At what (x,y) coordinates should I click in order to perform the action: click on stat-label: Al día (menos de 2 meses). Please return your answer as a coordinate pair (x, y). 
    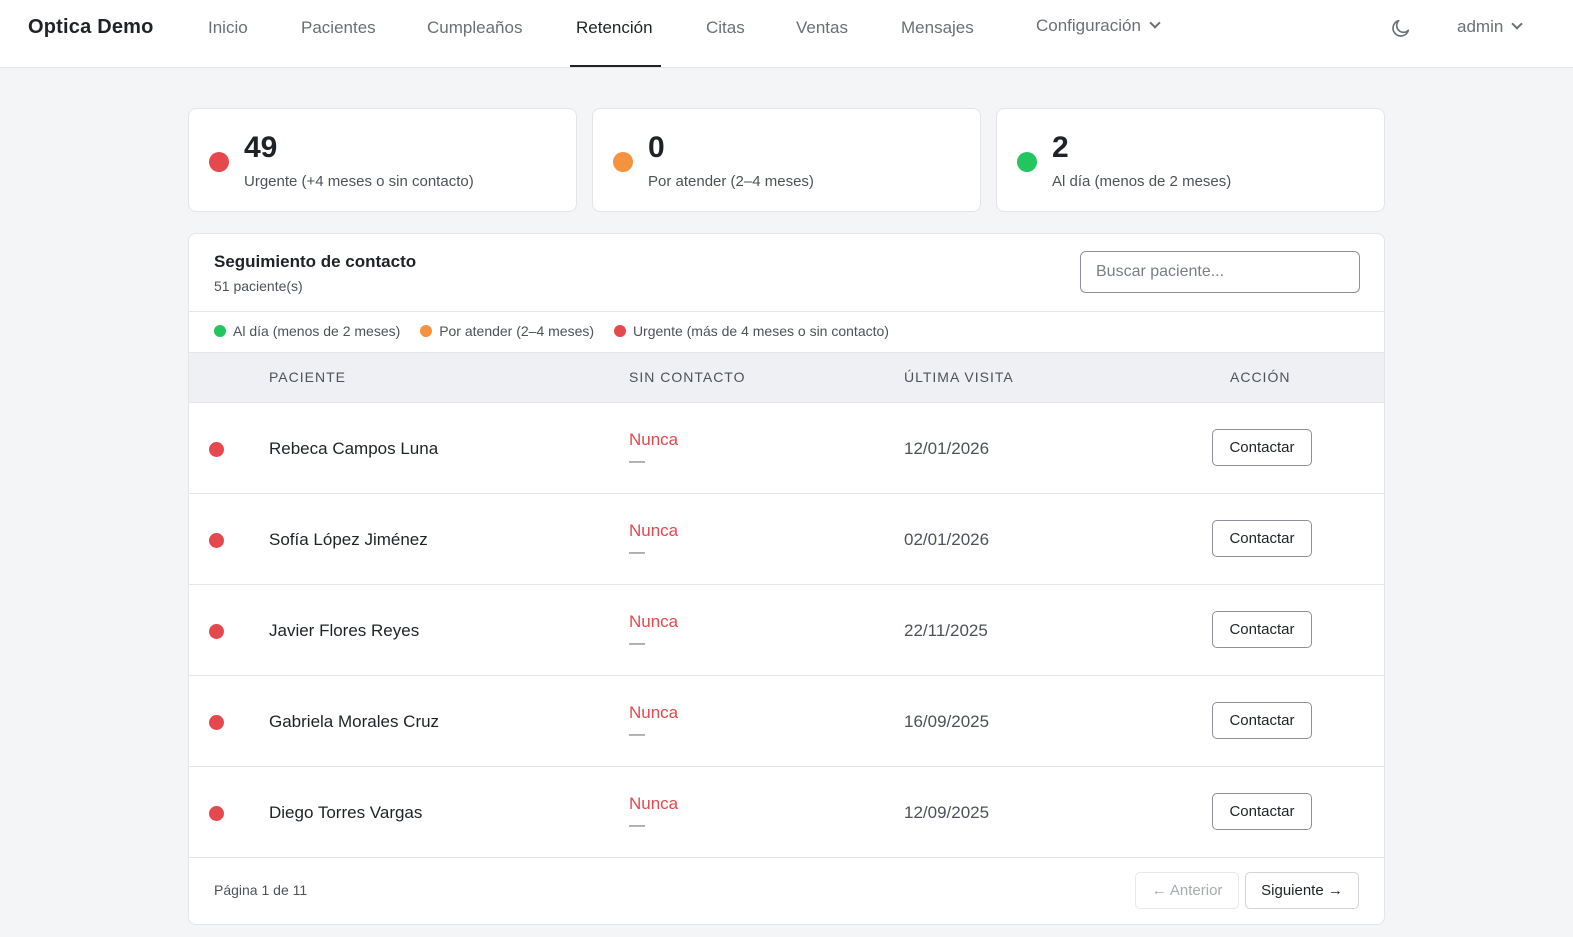
    Looking at the image, I should click on (1142, 181).